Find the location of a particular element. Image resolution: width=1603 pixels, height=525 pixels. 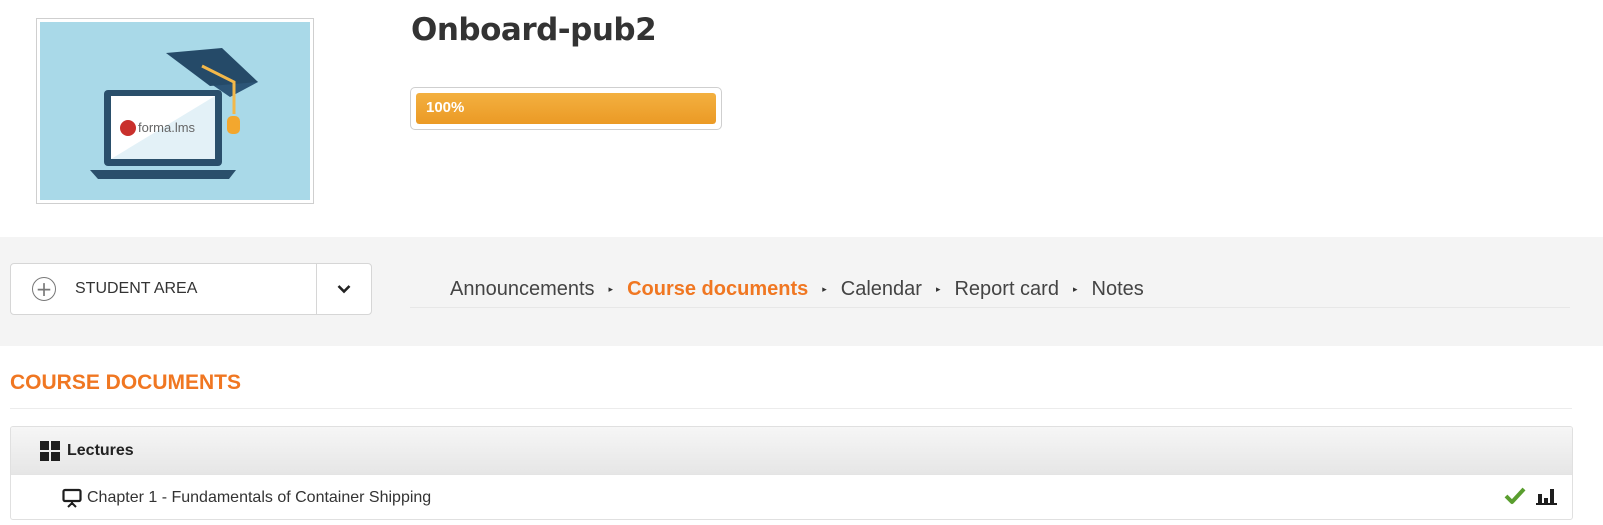

svg-text: forma.lms is located at coordinates (167, 127).